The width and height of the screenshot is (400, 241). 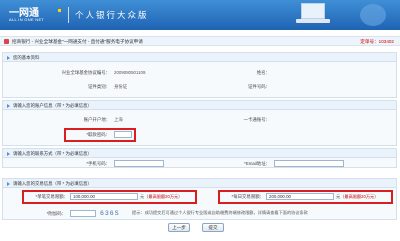 I want to click on single-limit-note: 元（最高限额20万元）, so click(x=161, y=196).